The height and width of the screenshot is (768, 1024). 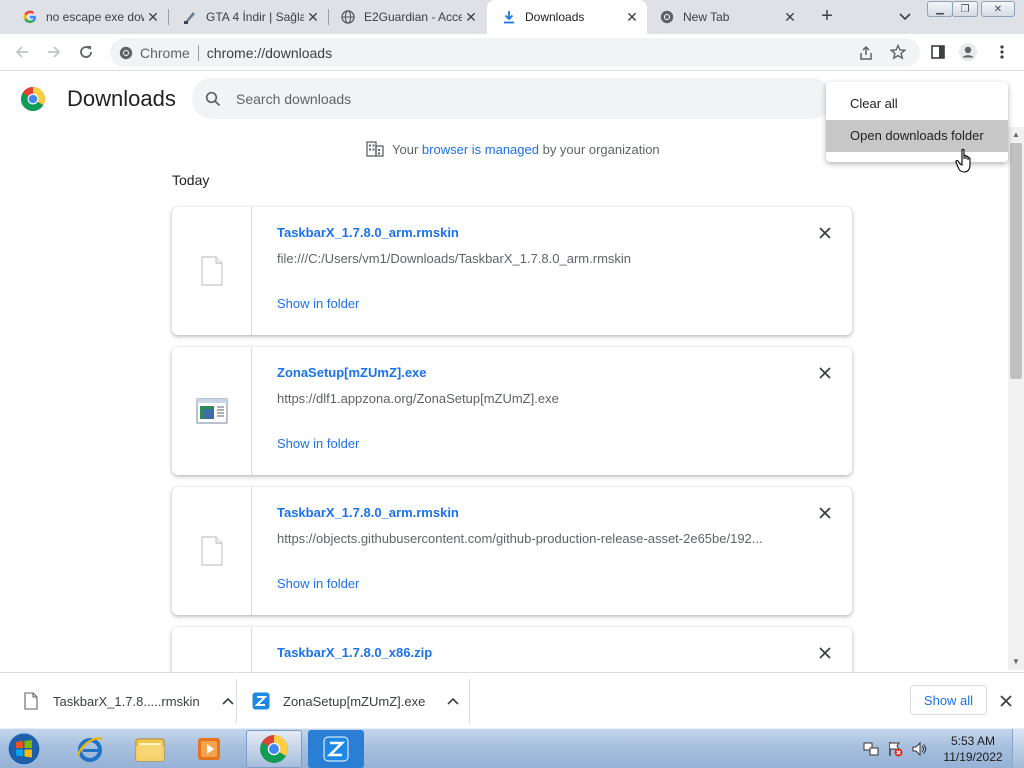 What do you see at coordinates (1016, 261) in the screenshot?
I see `scrollbar-thumb` at bounding box center [1016, 261].